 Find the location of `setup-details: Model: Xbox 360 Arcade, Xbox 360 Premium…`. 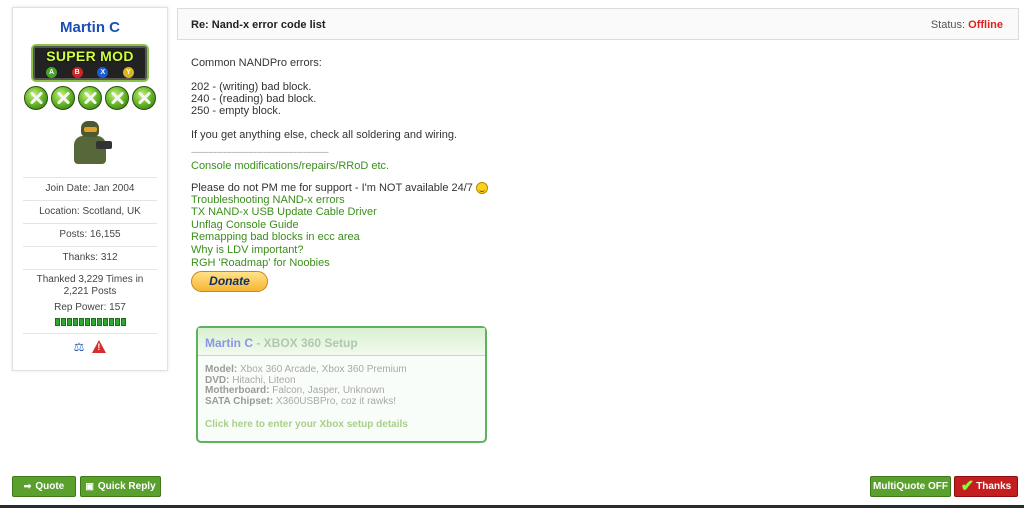

setup-details: Model: Xbox 360 Arcade, Xbox 360 Premium… is located at coordinates (341, 393).